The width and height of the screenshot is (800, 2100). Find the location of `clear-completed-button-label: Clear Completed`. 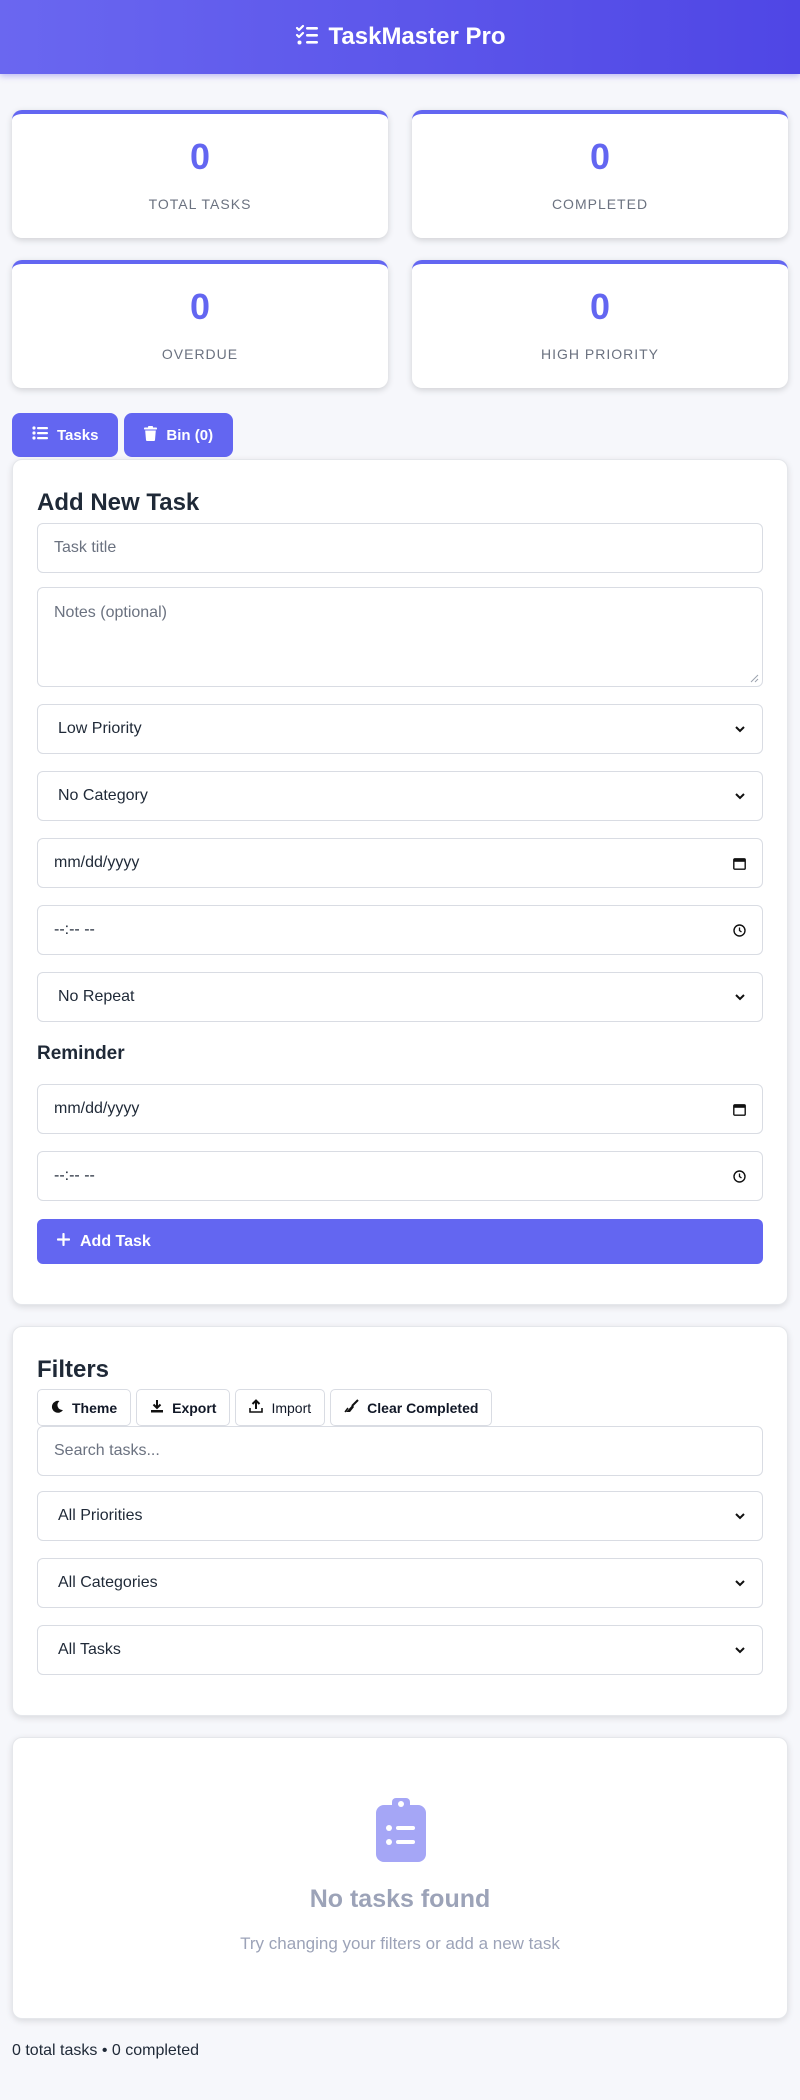

clear-completed-button-label: Clear Completed is located at coordinates (423, 1407).